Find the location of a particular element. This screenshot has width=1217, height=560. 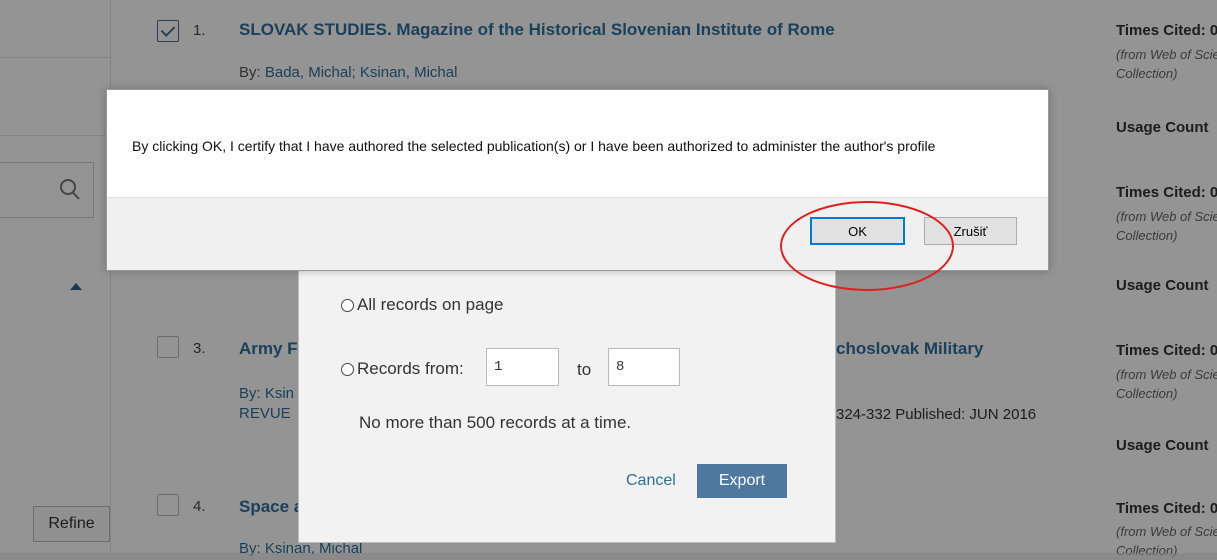

radio-records-range-label: Records from: is located at coordinates (410, 368).